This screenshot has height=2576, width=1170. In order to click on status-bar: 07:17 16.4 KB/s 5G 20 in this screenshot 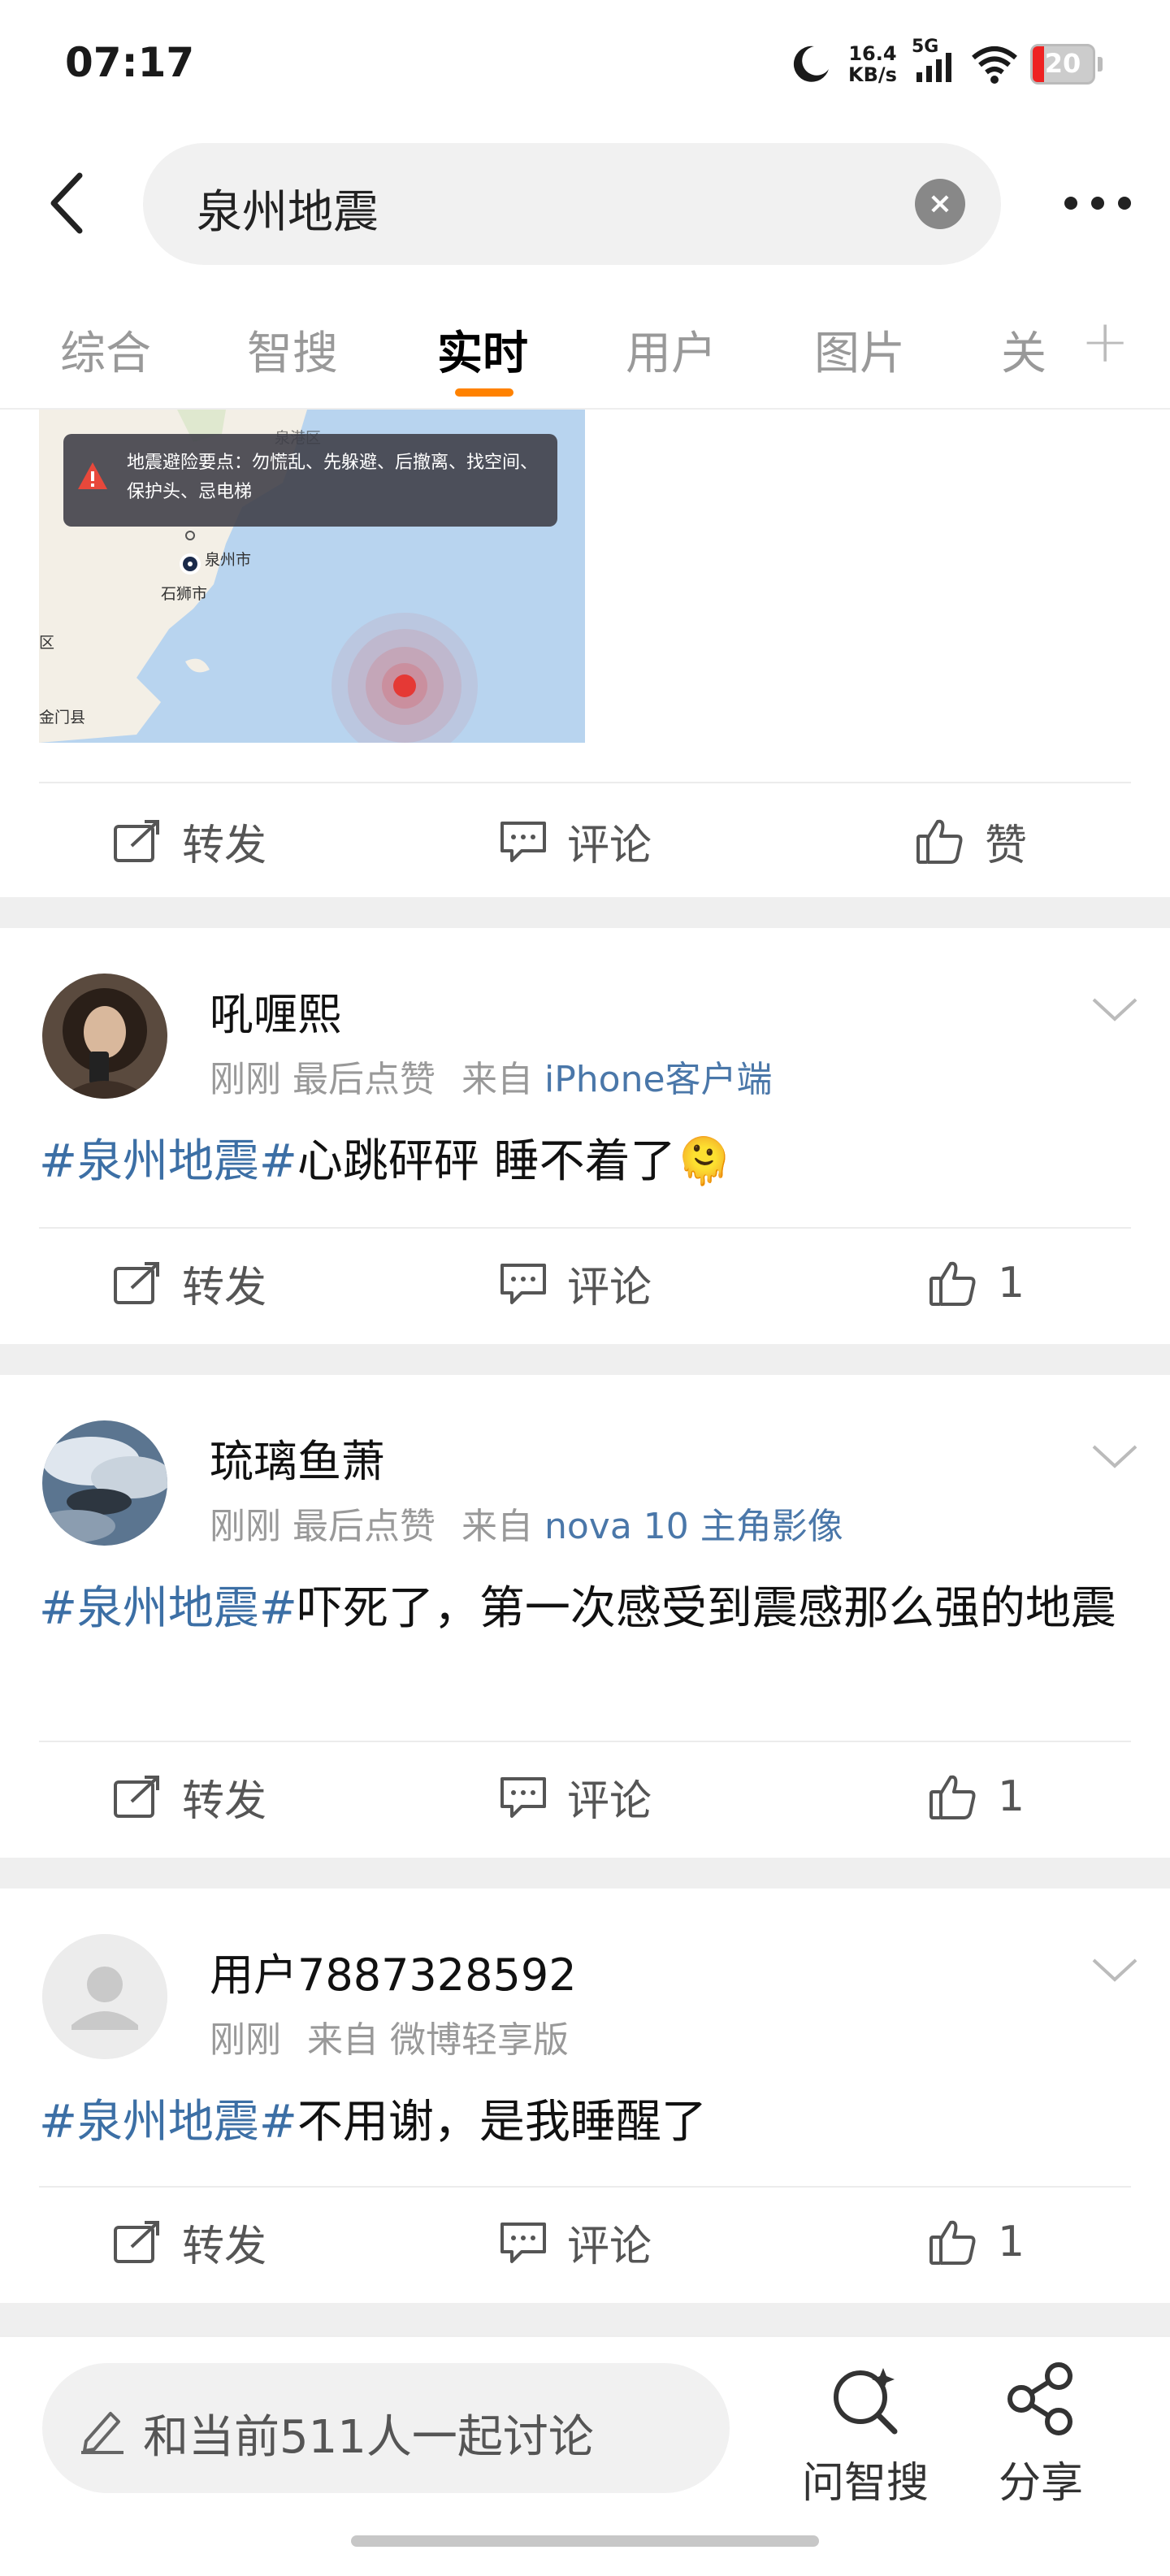, I will do `click(585, 61)`.